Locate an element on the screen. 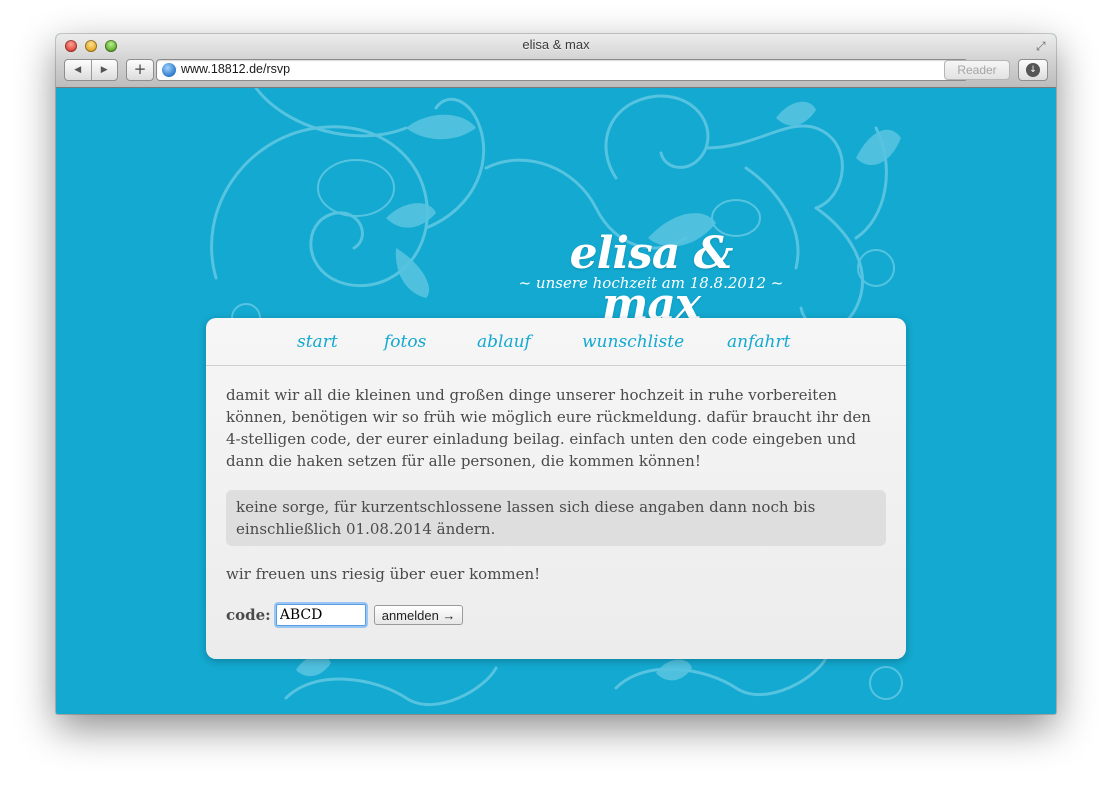 The width and height of the screenshot is (1112, 793). globe-icon is located at coordinates (169, 70).